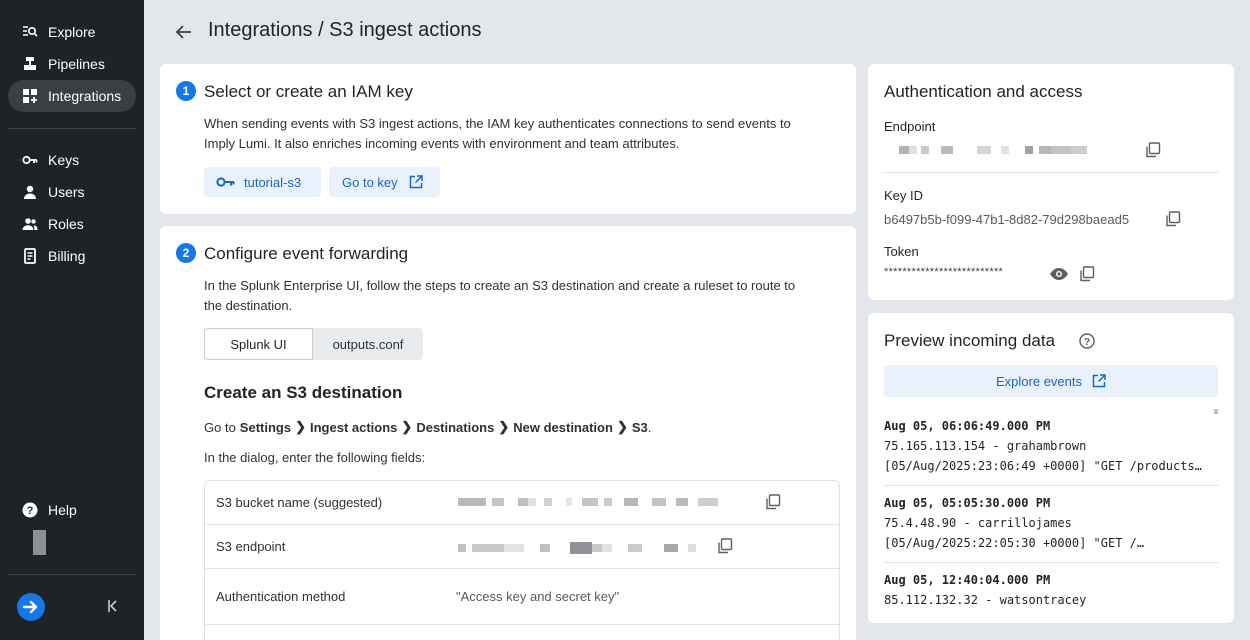 Image resolution: width=1250 pixels, height=640 pixels. Describe the element at coordinates (993, 150) in the screenshot. I see `redacted-endpoint` at that location.